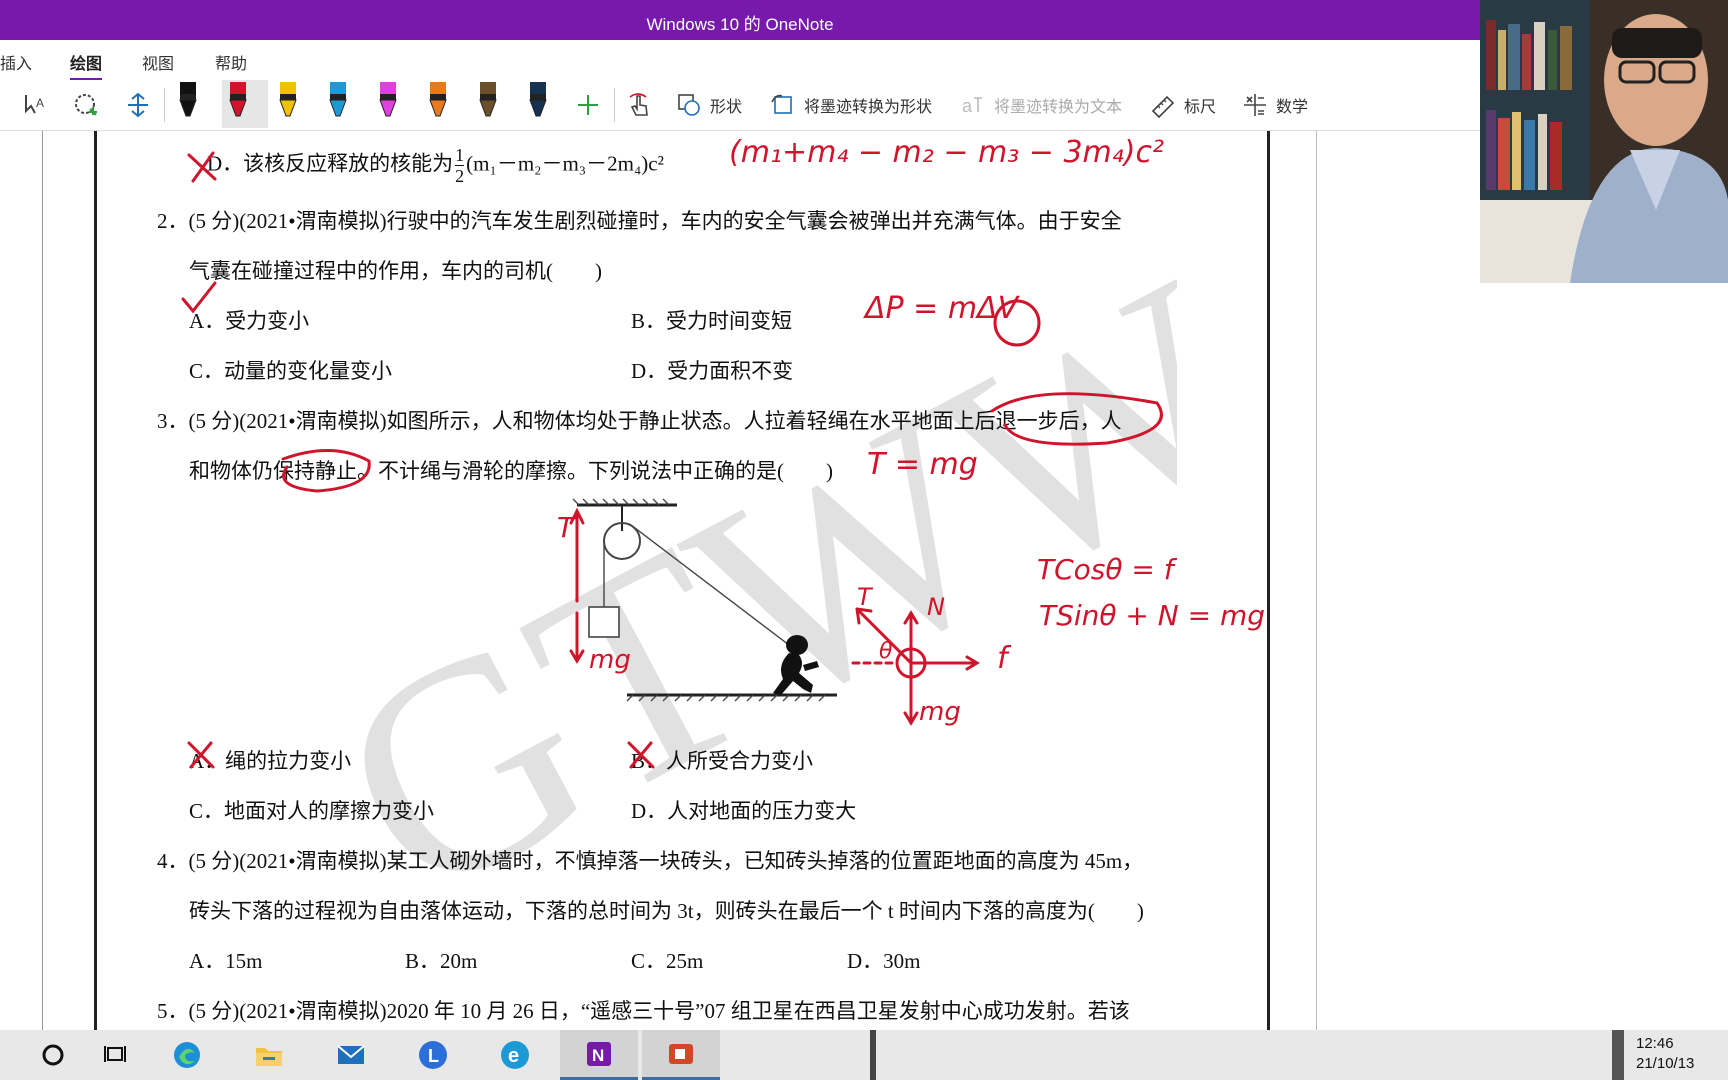 Image resolution: width=1728 pixels, height=1080 pixels. I want to click on webcam-video, so click(1604, 141).